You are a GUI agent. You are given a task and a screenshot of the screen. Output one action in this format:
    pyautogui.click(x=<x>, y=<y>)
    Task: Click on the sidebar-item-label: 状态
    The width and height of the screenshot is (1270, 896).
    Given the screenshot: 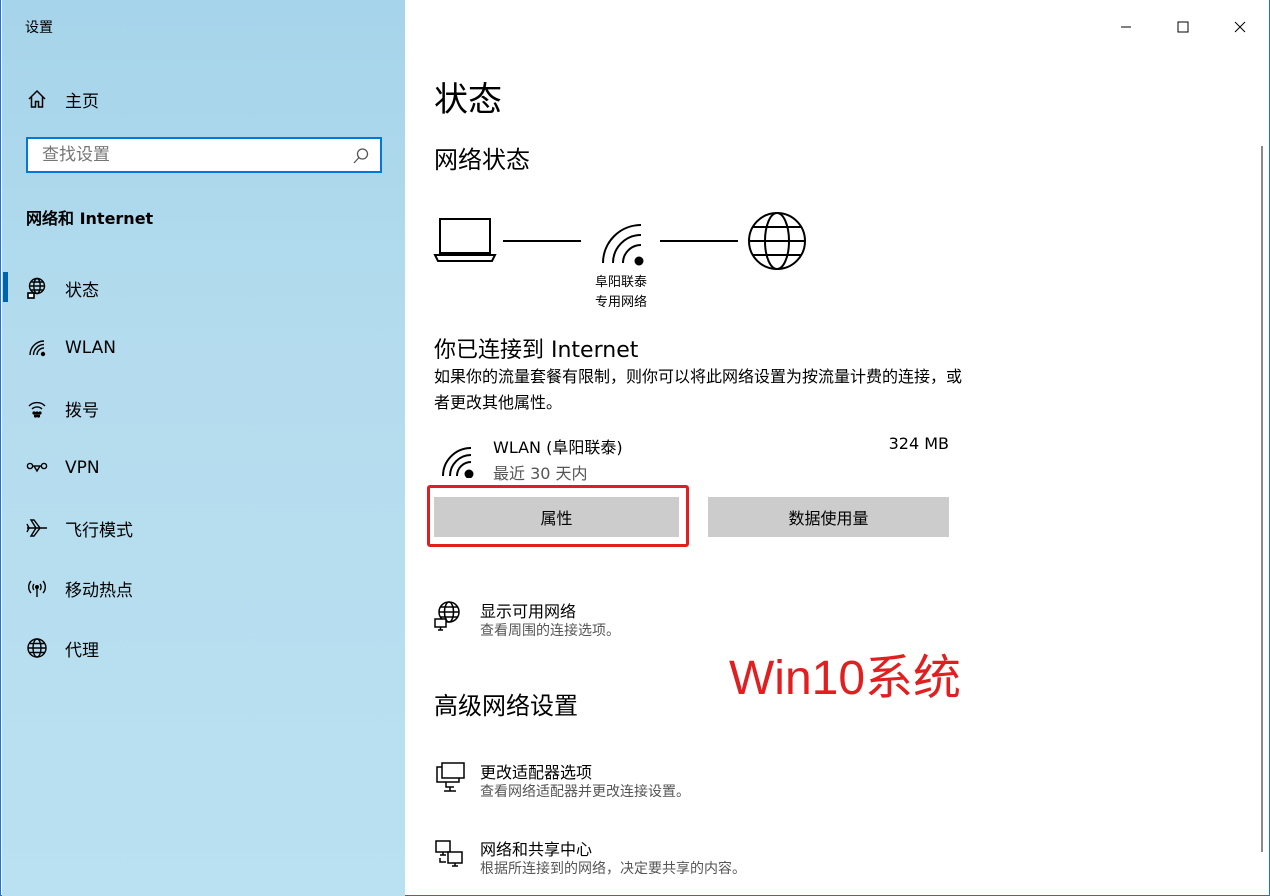 What is the action you would take?
    pyautogui.click(x=82, y=290)
    